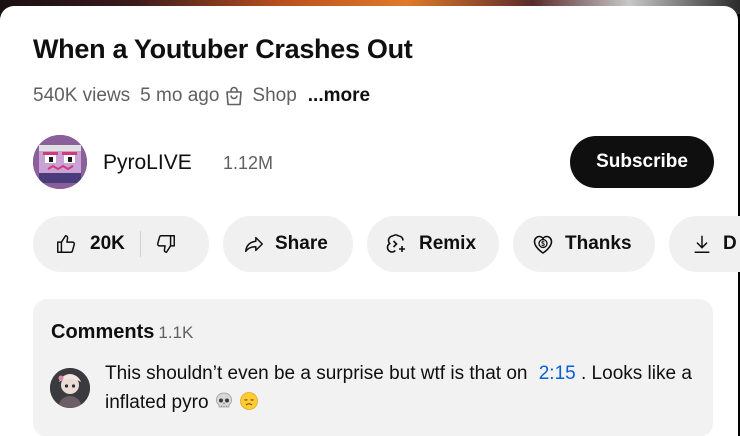 The image size is (740, 436). I want to click on comments-heading: Comments 1.1K, so click(122, 332).